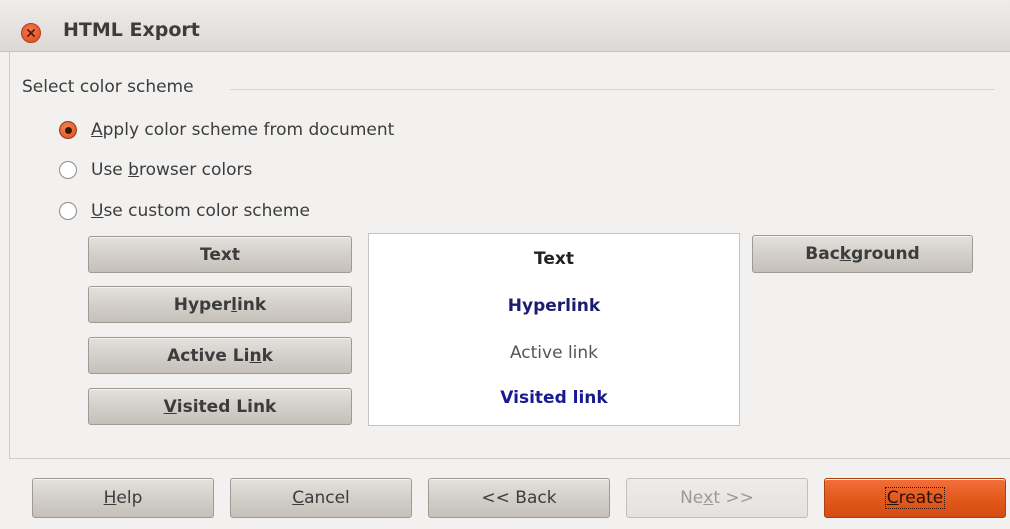 This screenshot has height=529, width=1010. What do you see at coordinates (554, 306) in the screenshot?
I see `preview-hyperlink: Hyperlink` at bounding box center [554, 306].